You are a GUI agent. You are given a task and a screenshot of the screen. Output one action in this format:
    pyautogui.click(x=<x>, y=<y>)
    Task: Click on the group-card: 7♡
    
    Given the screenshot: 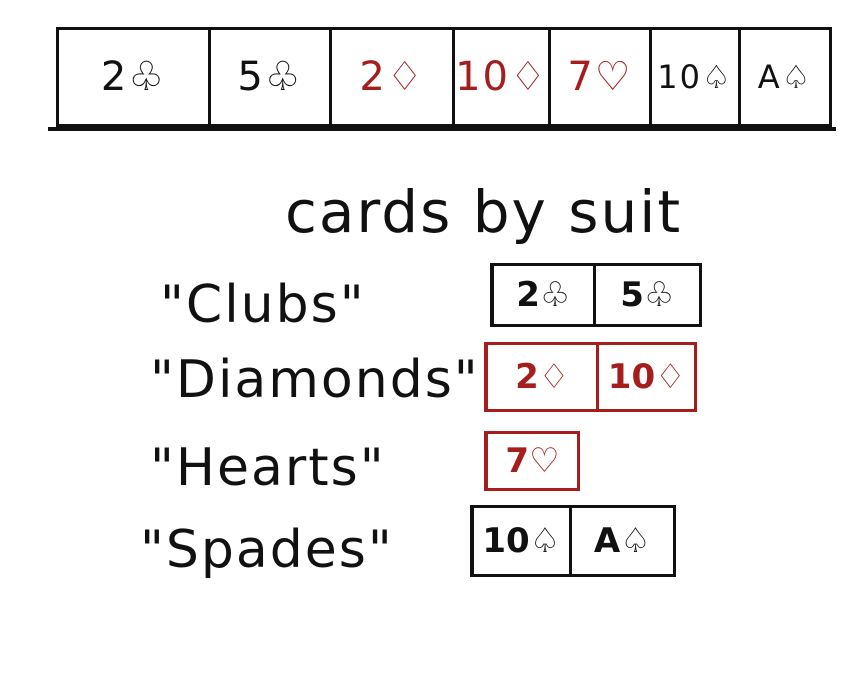 What is the action you would take?
    pyautogui.click(x=532, y=461)
    